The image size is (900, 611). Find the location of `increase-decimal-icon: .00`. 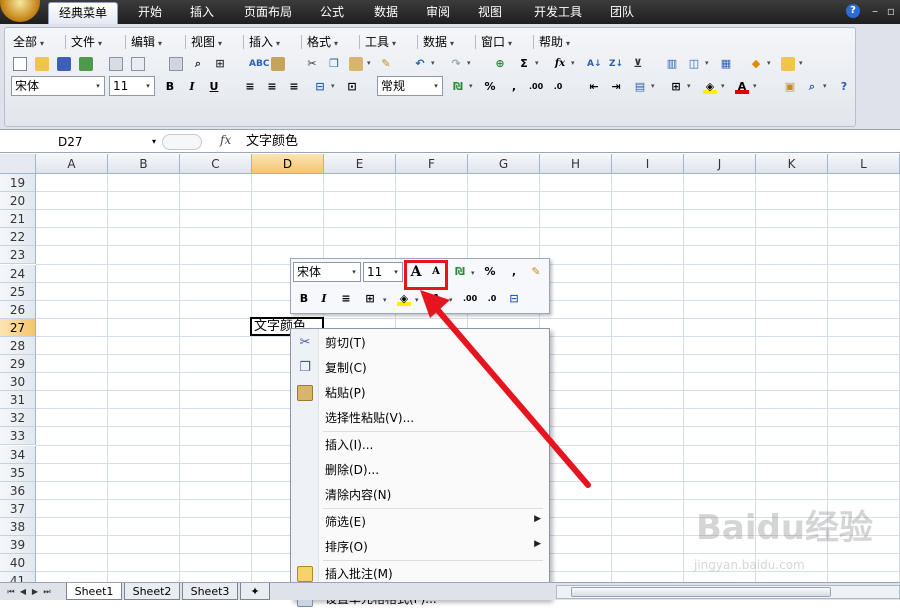

increase-decimal-icon: .00 is located at coordinates (536, 87).